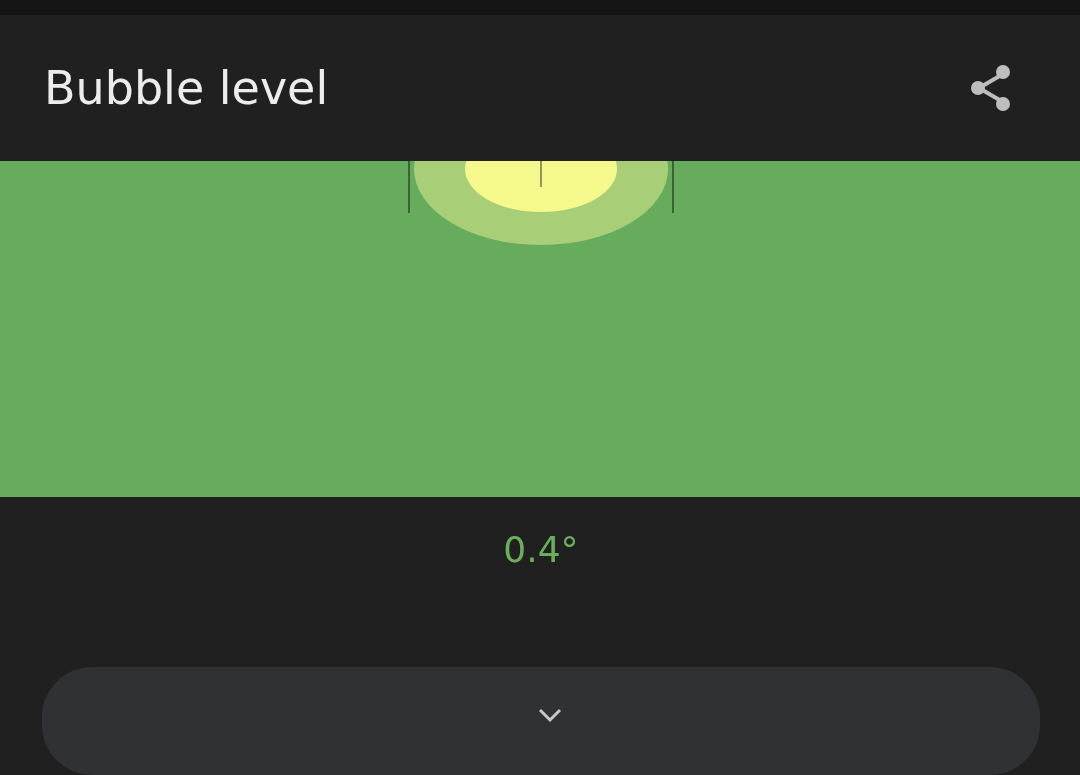 The image size is (1080, 775). What do you see at coordinates (550, 715) in the screenshot?
I see `chevron-down-icon` at bounding box center [550, 715].